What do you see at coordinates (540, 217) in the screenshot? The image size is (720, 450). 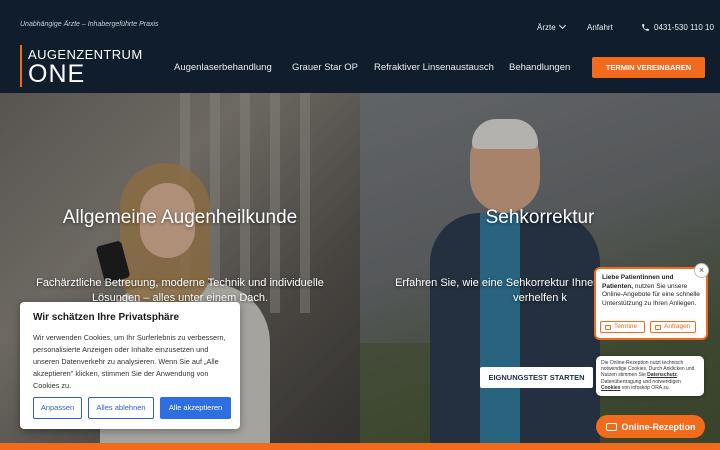 I see `hero-title-right: Sehkorrektur` at bounding box center [540, 217].